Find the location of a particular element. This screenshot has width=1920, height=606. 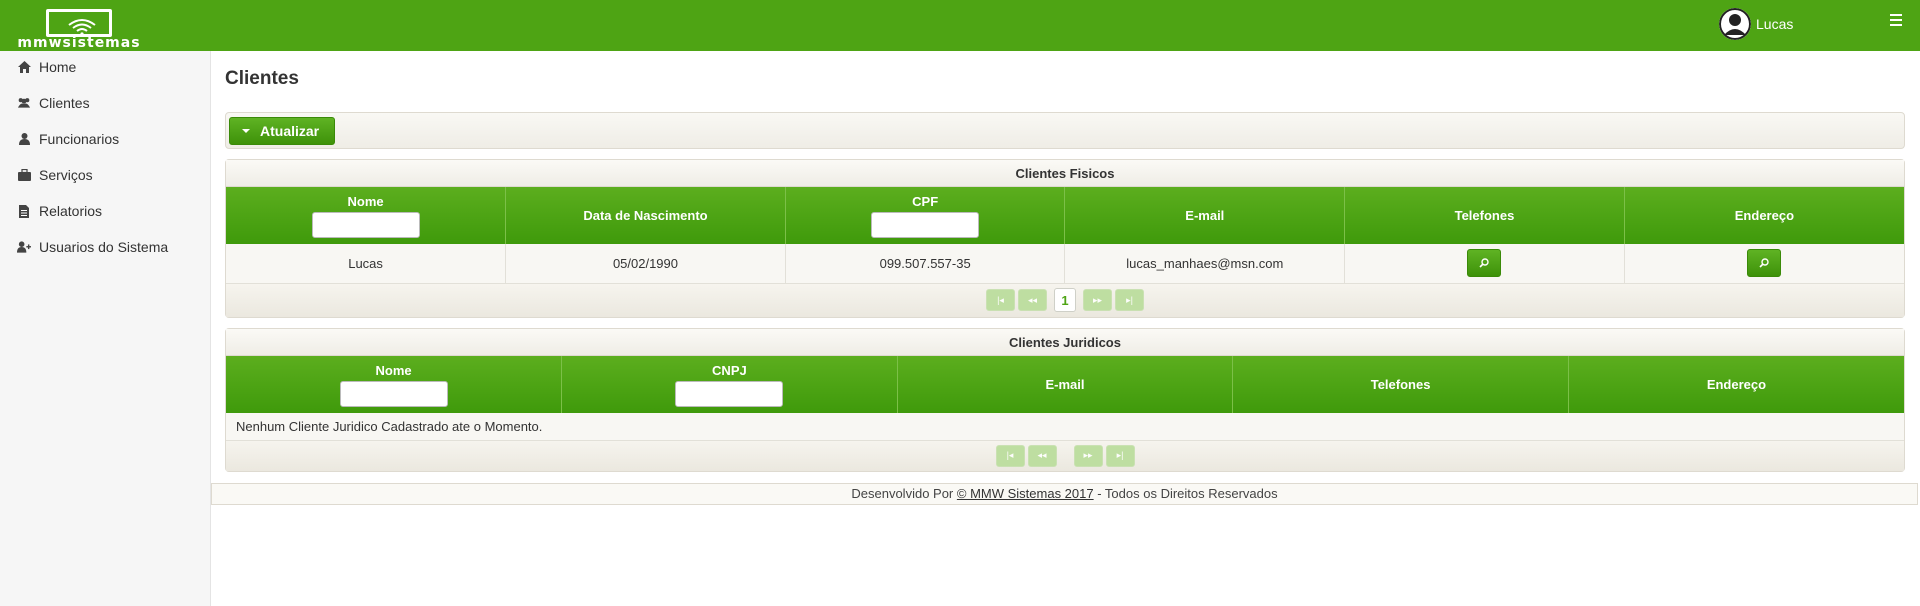

user-icon is located at coordinates (24, 139).